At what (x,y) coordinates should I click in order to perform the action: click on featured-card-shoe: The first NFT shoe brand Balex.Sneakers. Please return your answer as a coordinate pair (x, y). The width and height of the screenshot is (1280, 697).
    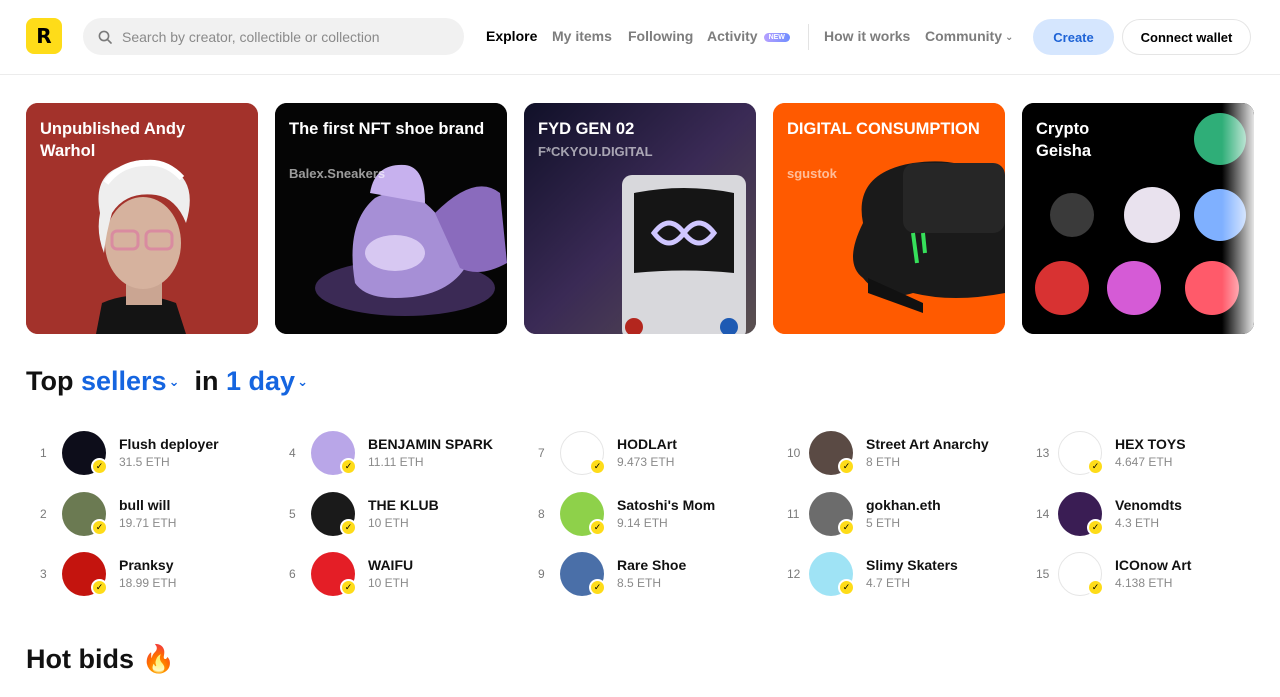
    Looking at the image, I should click on (391, 218).